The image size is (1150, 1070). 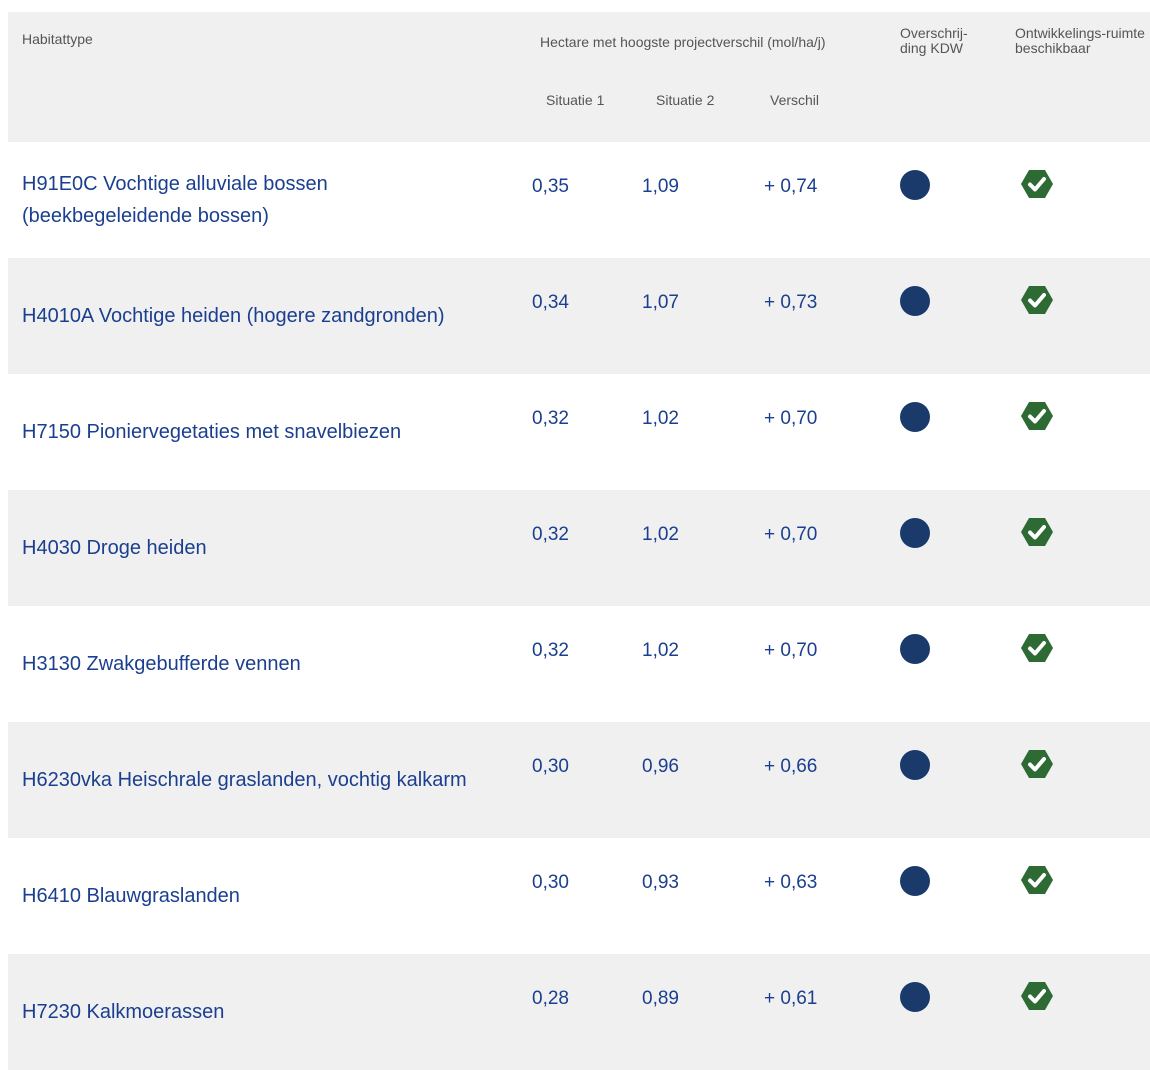 I want to click on habitat-name: H6410 Blauwgraslanden, so click(x=131, y=896).